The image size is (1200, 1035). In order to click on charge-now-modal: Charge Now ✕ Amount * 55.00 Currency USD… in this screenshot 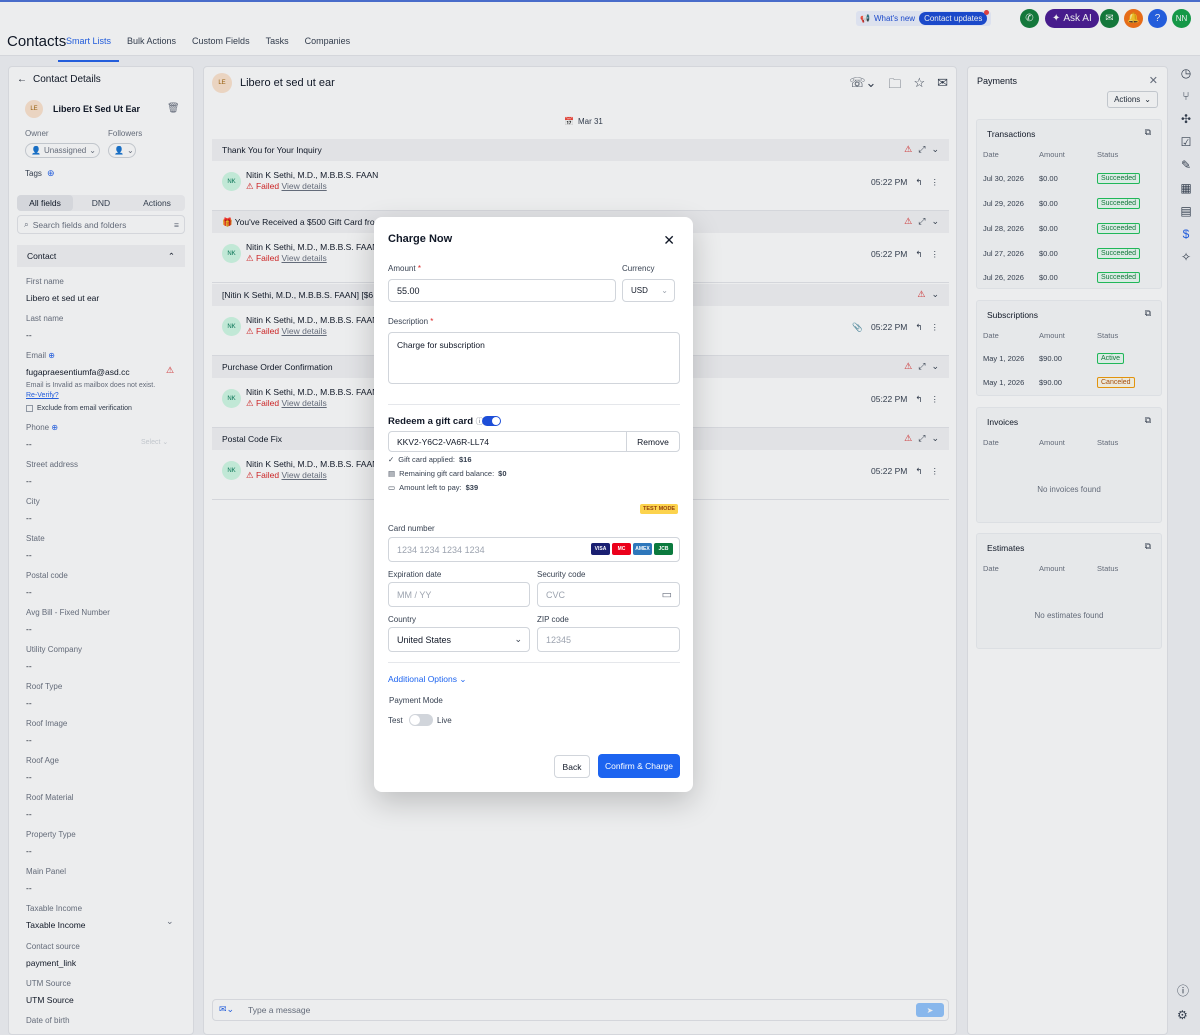, I will do `click(533, 504)`.